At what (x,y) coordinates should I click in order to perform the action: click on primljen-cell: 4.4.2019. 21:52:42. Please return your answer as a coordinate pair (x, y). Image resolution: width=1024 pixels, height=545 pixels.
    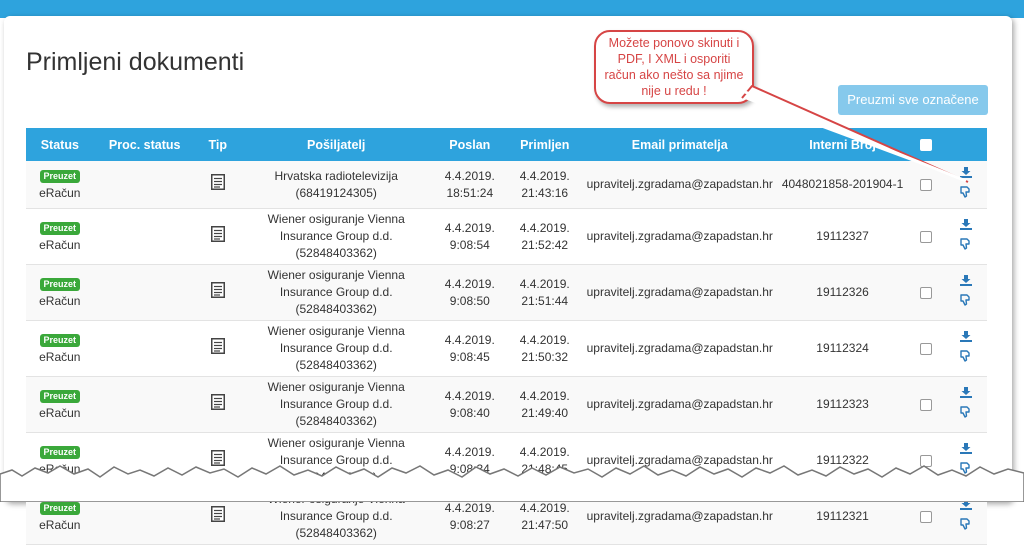
    Looking at the image, I should click on (545, 237).